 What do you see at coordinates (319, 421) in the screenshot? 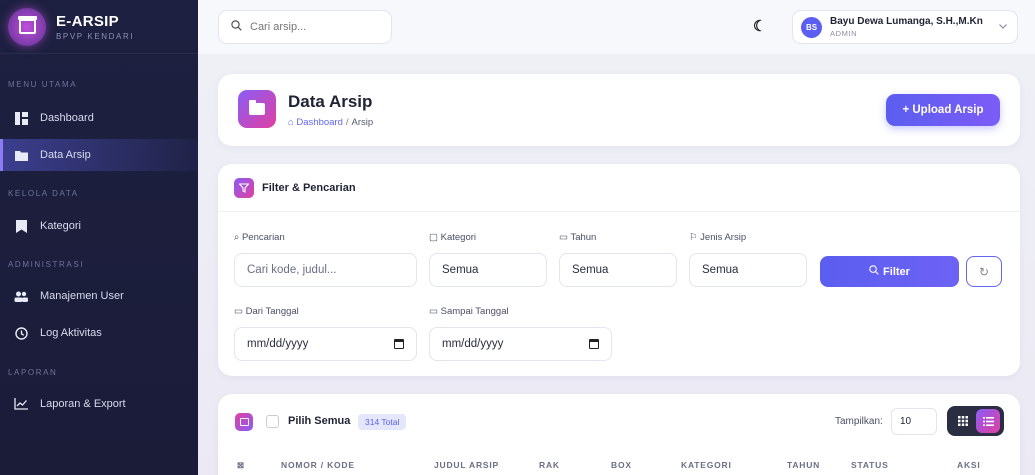
I see `select-all-label: Pilih Semua` at bounding box center [319, 421].